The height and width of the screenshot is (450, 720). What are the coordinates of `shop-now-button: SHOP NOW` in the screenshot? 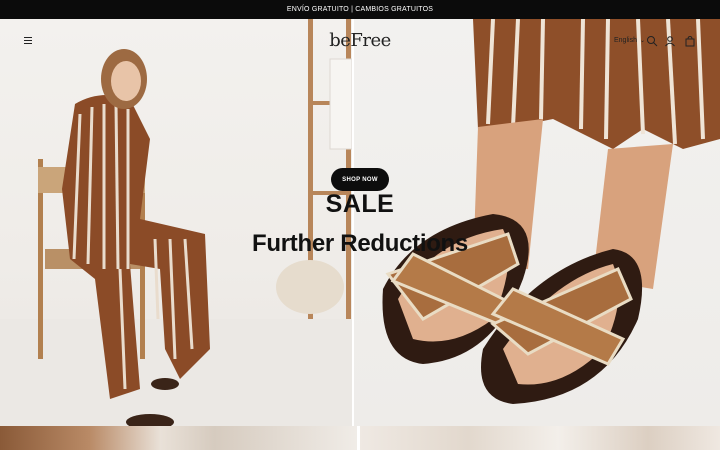 It's located at (360, 179).